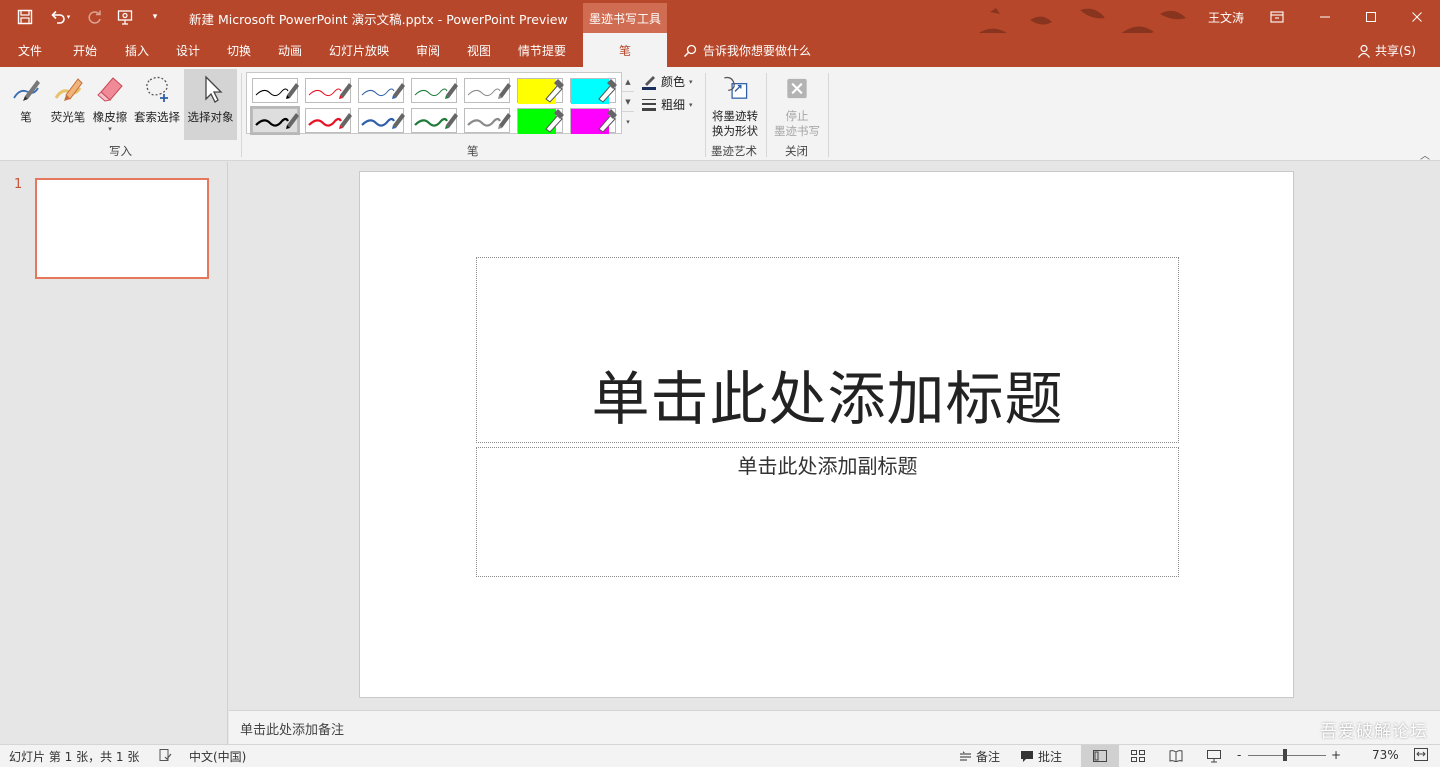  Describe the element at coordinates (68, 117) in the screenshot. I see `highlighter-tool-label: 荧光笔` at that location.